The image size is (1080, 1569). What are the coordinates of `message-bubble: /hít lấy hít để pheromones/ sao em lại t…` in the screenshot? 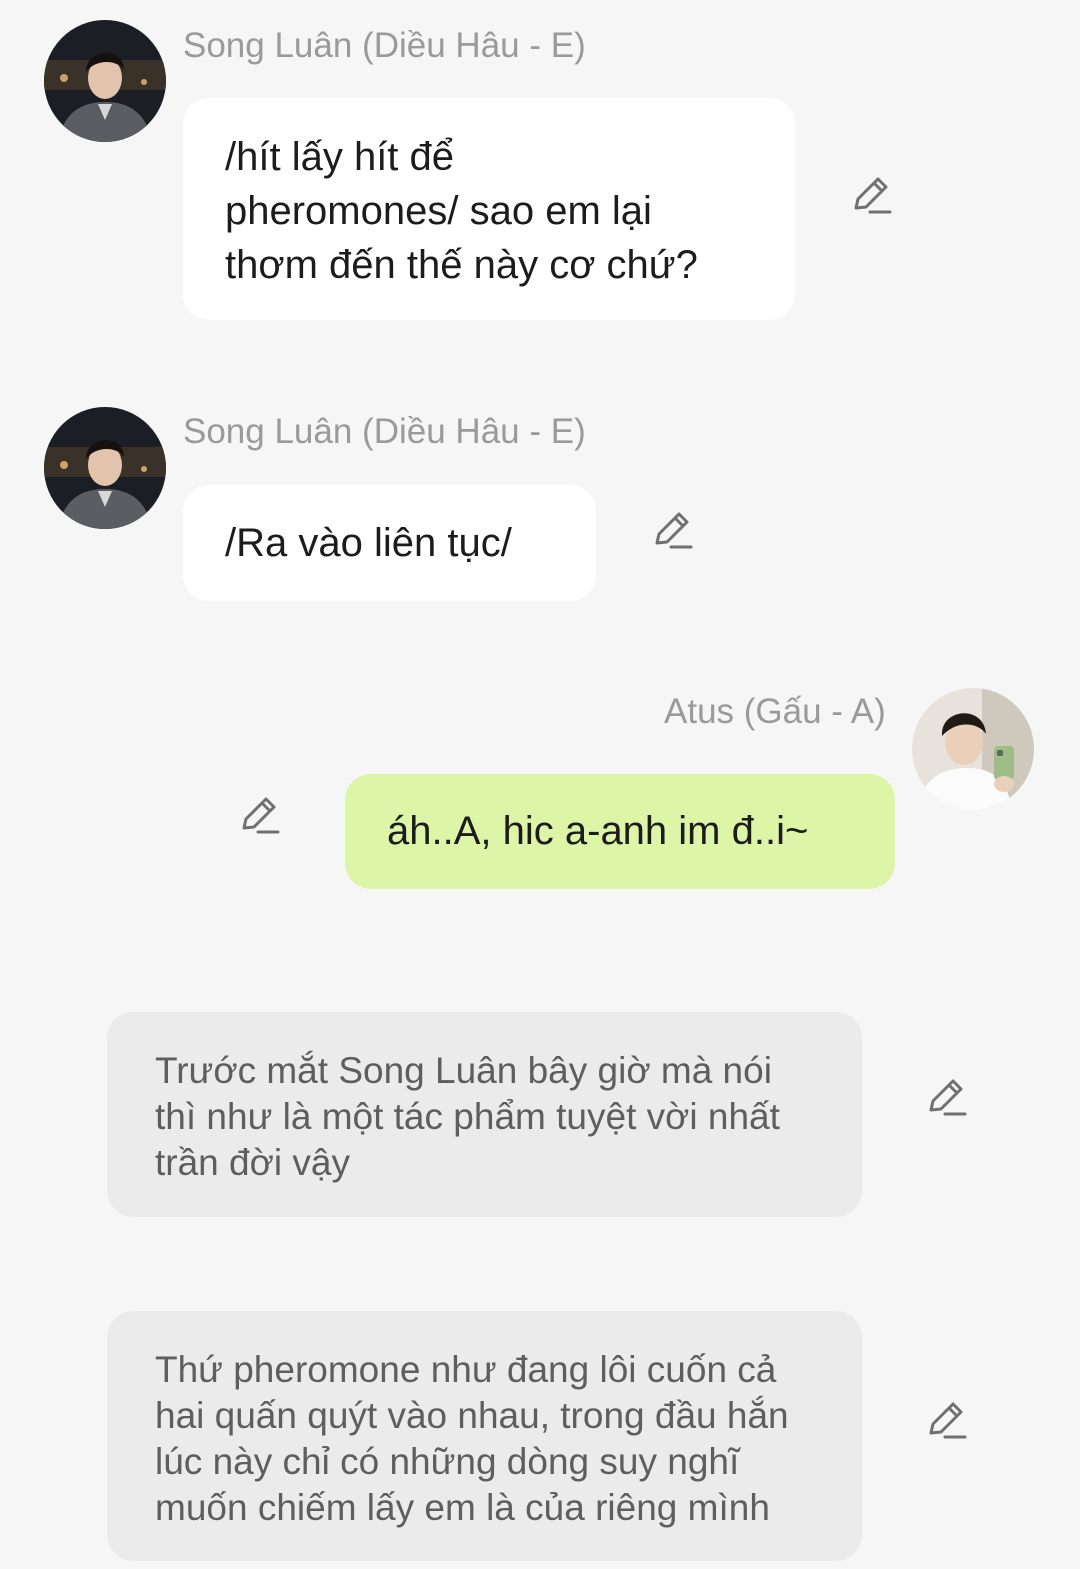 It's located at (489, 209).